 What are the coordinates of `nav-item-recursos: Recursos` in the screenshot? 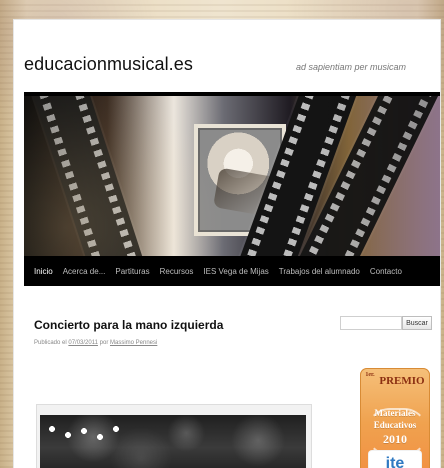 It's located at (177, 271).